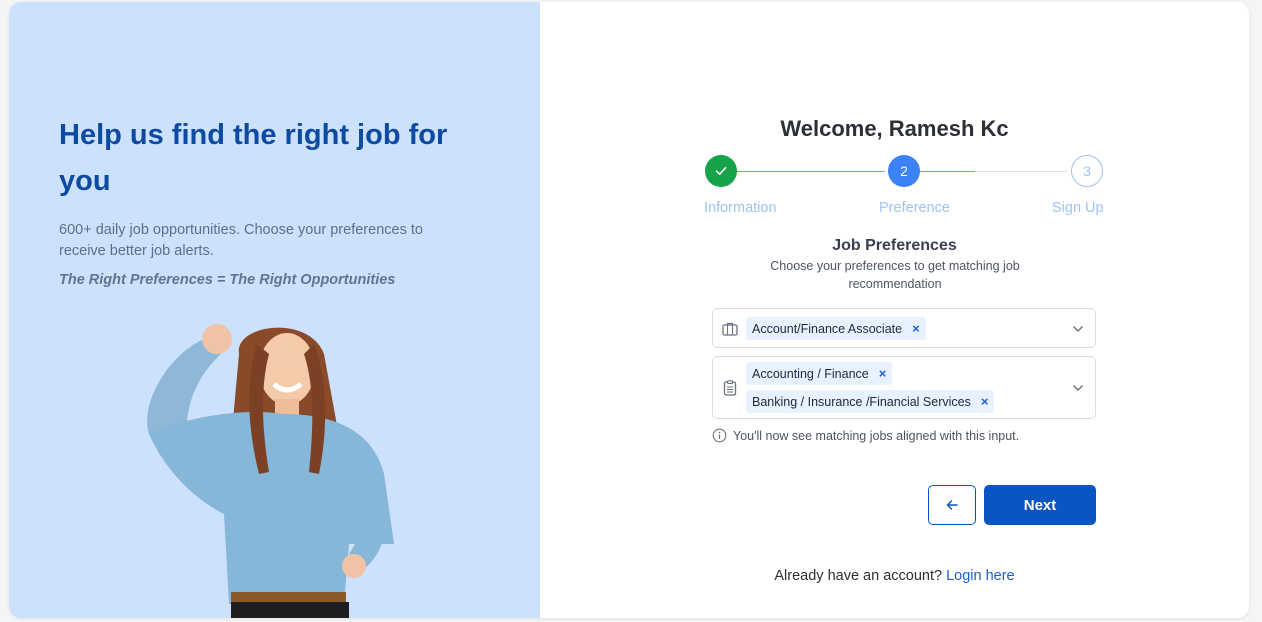 The image size is (1262, 622). I want to click on step-3-circle: 3, so click(1087, 171).